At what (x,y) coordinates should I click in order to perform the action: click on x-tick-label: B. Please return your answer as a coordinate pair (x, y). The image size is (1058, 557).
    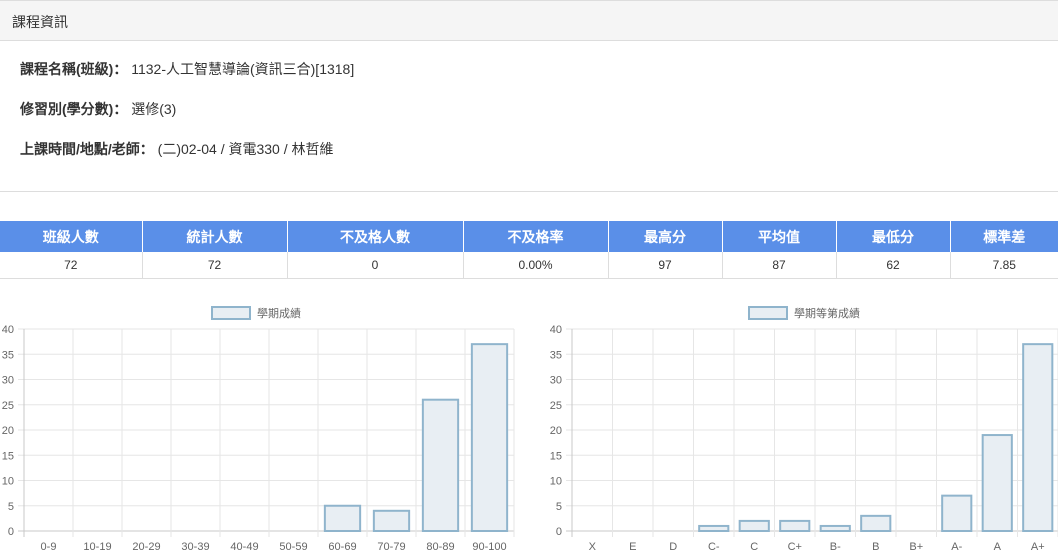
    Looking at the image, I should click on (875, 547).